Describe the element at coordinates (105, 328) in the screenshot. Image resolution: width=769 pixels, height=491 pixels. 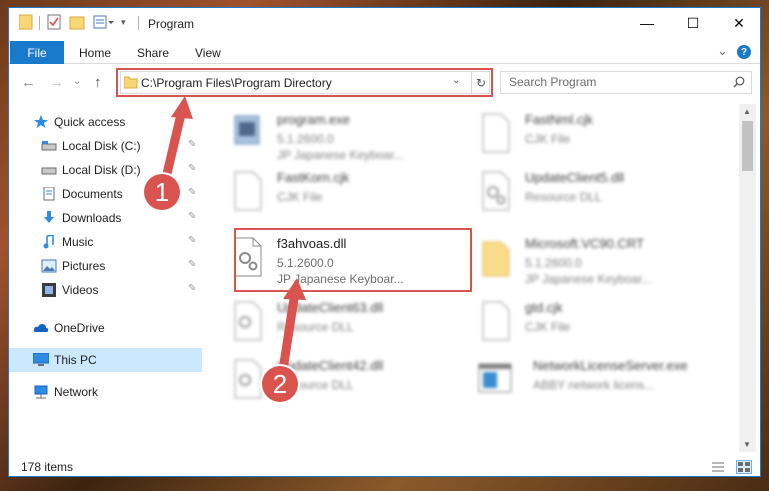
I see `sidebar-item-onedrive: OneDrive` at that location.